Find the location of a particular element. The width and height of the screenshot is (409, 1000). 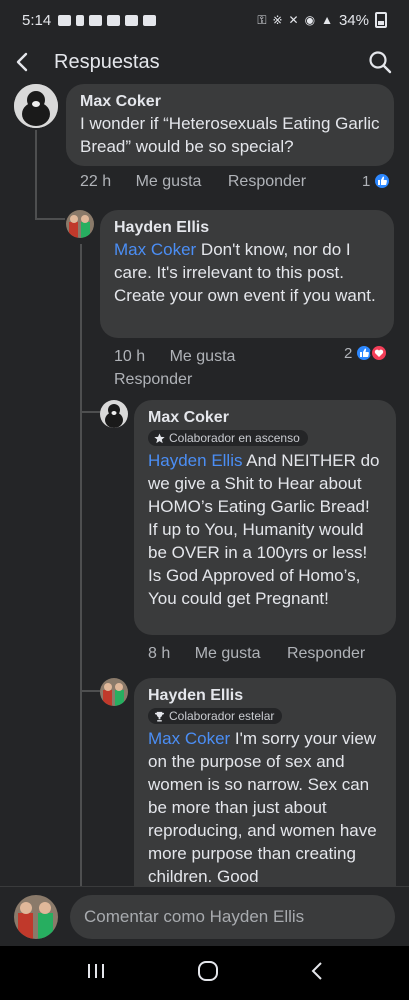

status-left: 5:14 is located at coordinates (89, 20).